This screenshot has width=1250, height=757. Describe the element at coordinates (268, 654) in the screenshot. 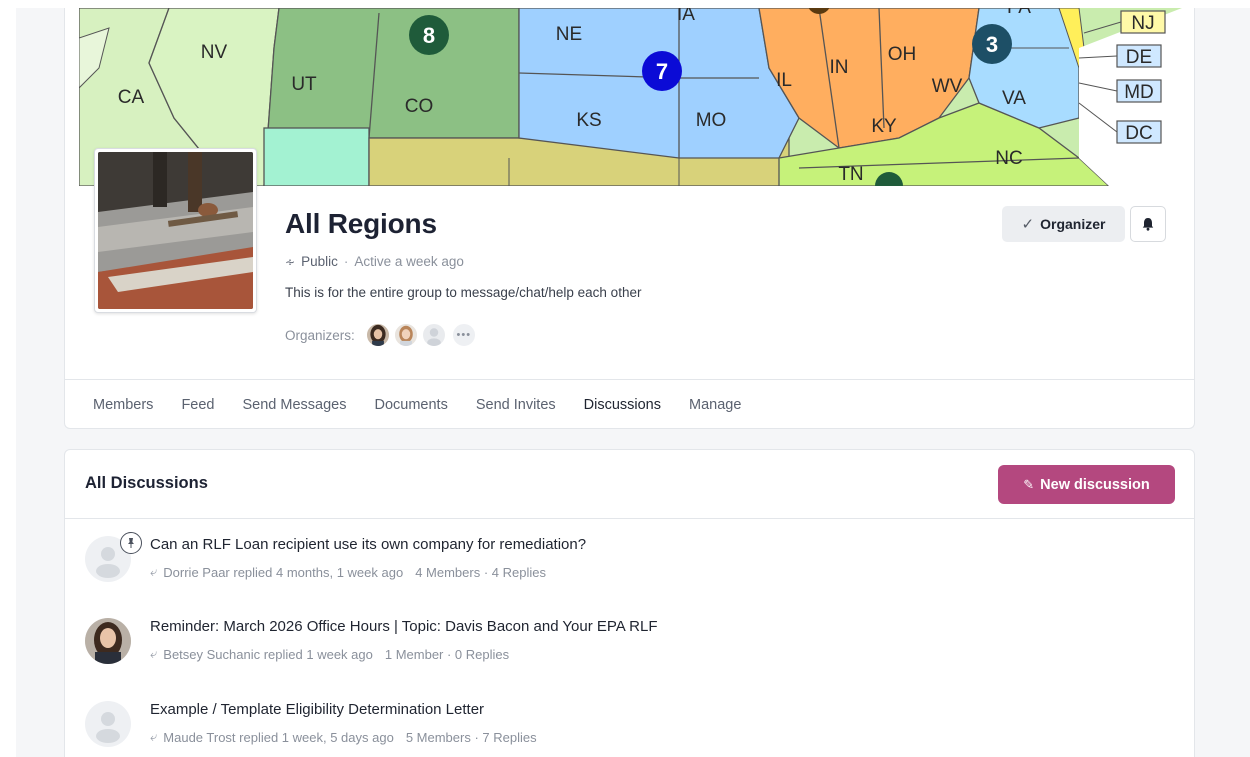

I see `discussion-replied: Betsey Suchanic replied 1 week ago` at that location.